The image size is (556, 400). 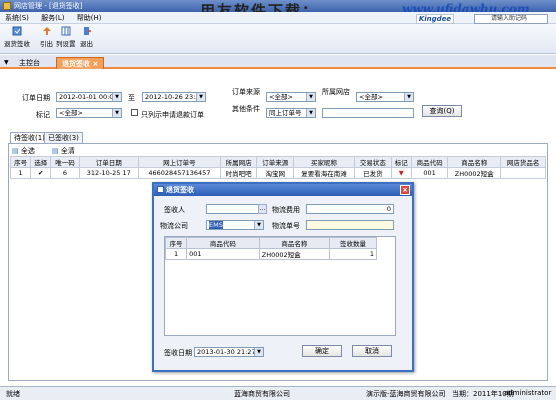 What do you see at coordinates (246, 109) in the screenshot?
I see `other-conditions-label: 其他条件` at bounding box center [246, 109].